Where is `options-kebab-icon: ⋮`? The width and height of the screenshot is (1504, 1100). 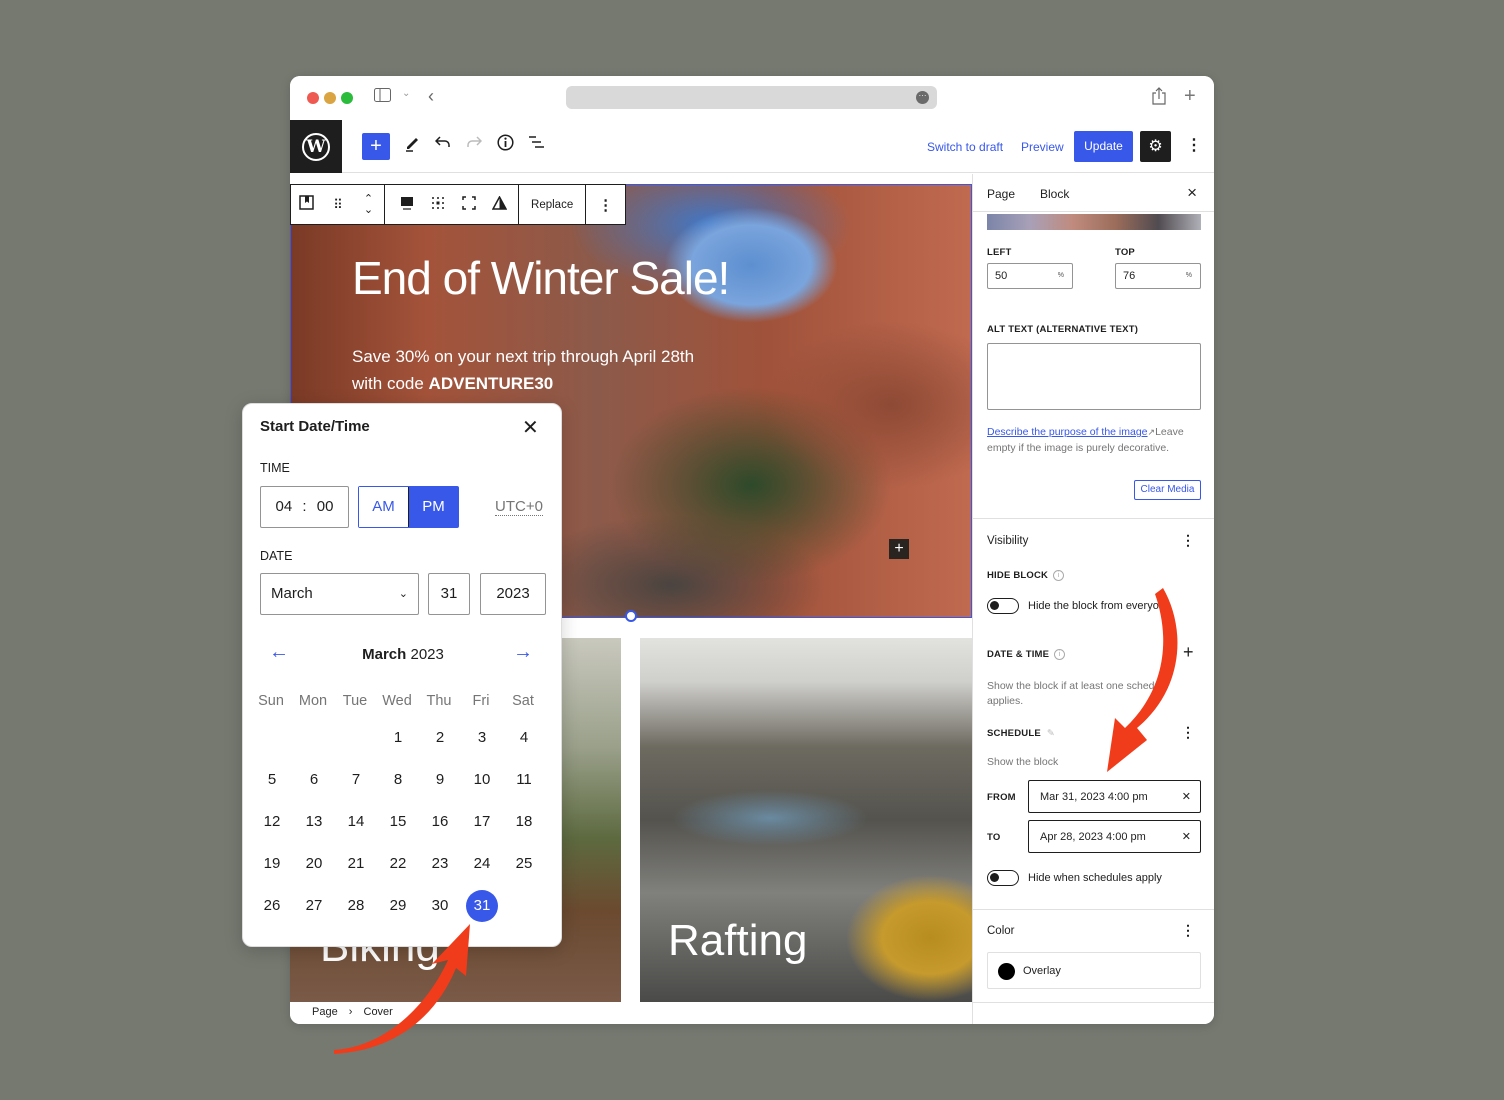
options-kebab-icon: ⋮ is located at coordinates (1194, 145).